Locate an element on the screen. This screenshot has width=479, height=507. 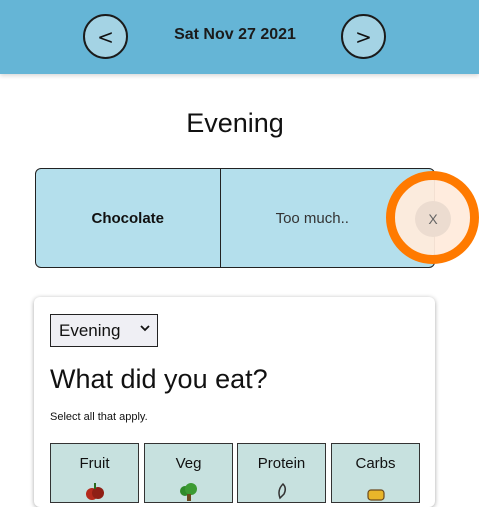
vegetable-icon is located at coordinates (188, 492).